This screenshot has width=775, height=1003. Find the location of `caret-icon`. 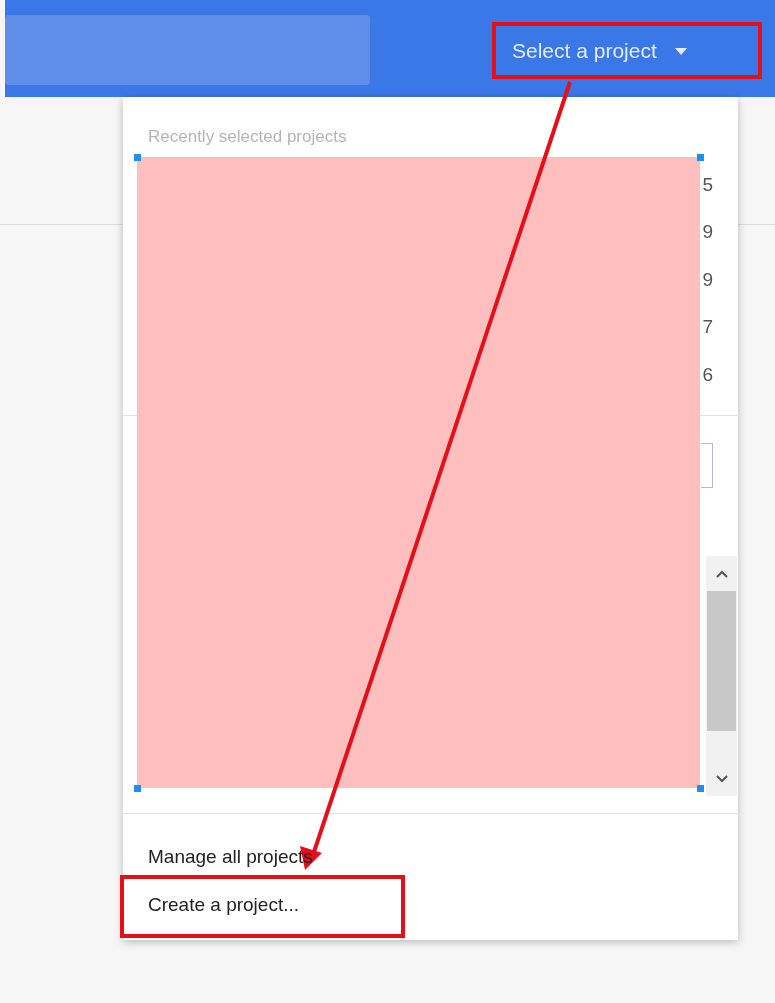

caret-icon is located at coordinates (680, 51).